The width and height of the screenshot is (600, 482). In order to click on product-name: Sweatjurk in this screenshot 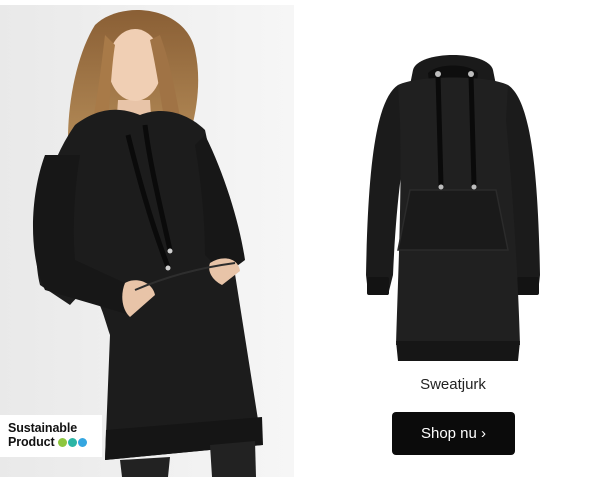, I will do `click(453, 384)`.